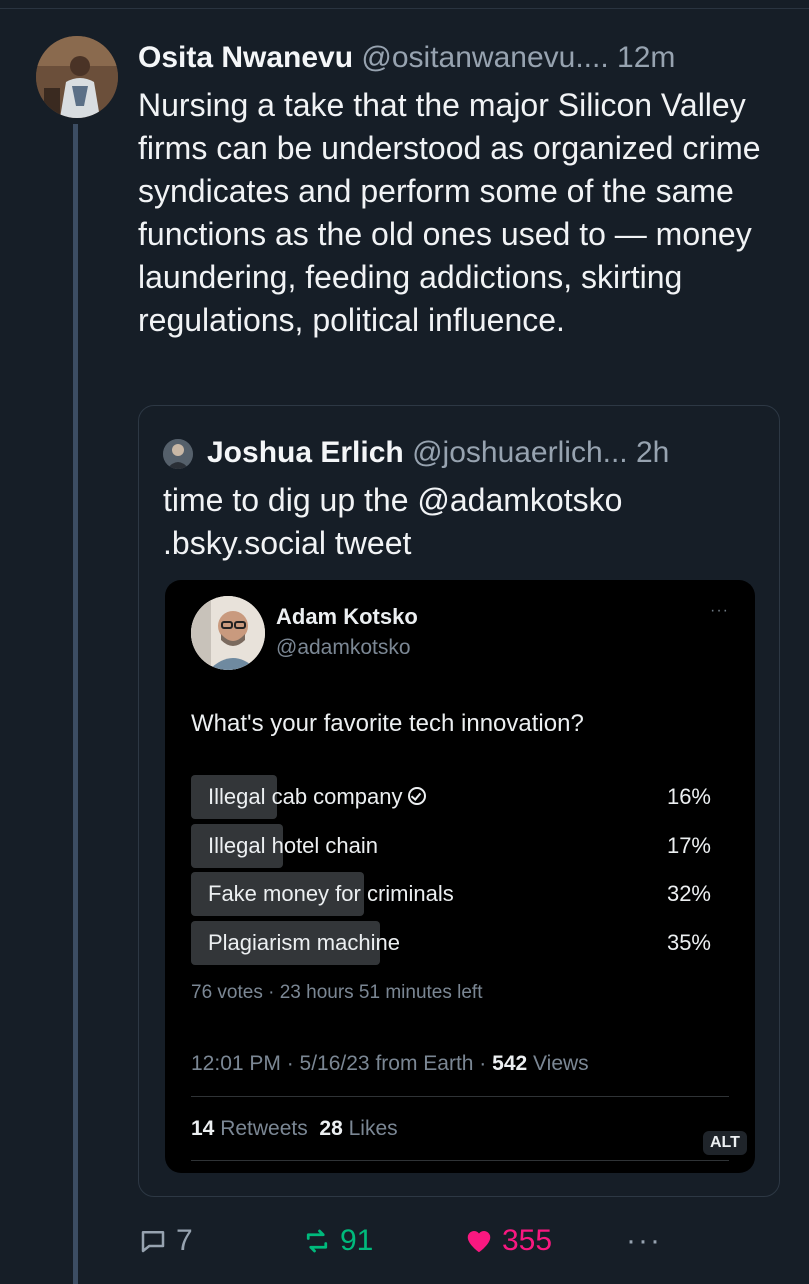 The width and height of the screenshot is (809, 1284). I want to click on like-count: 355, so click(527, 1240).